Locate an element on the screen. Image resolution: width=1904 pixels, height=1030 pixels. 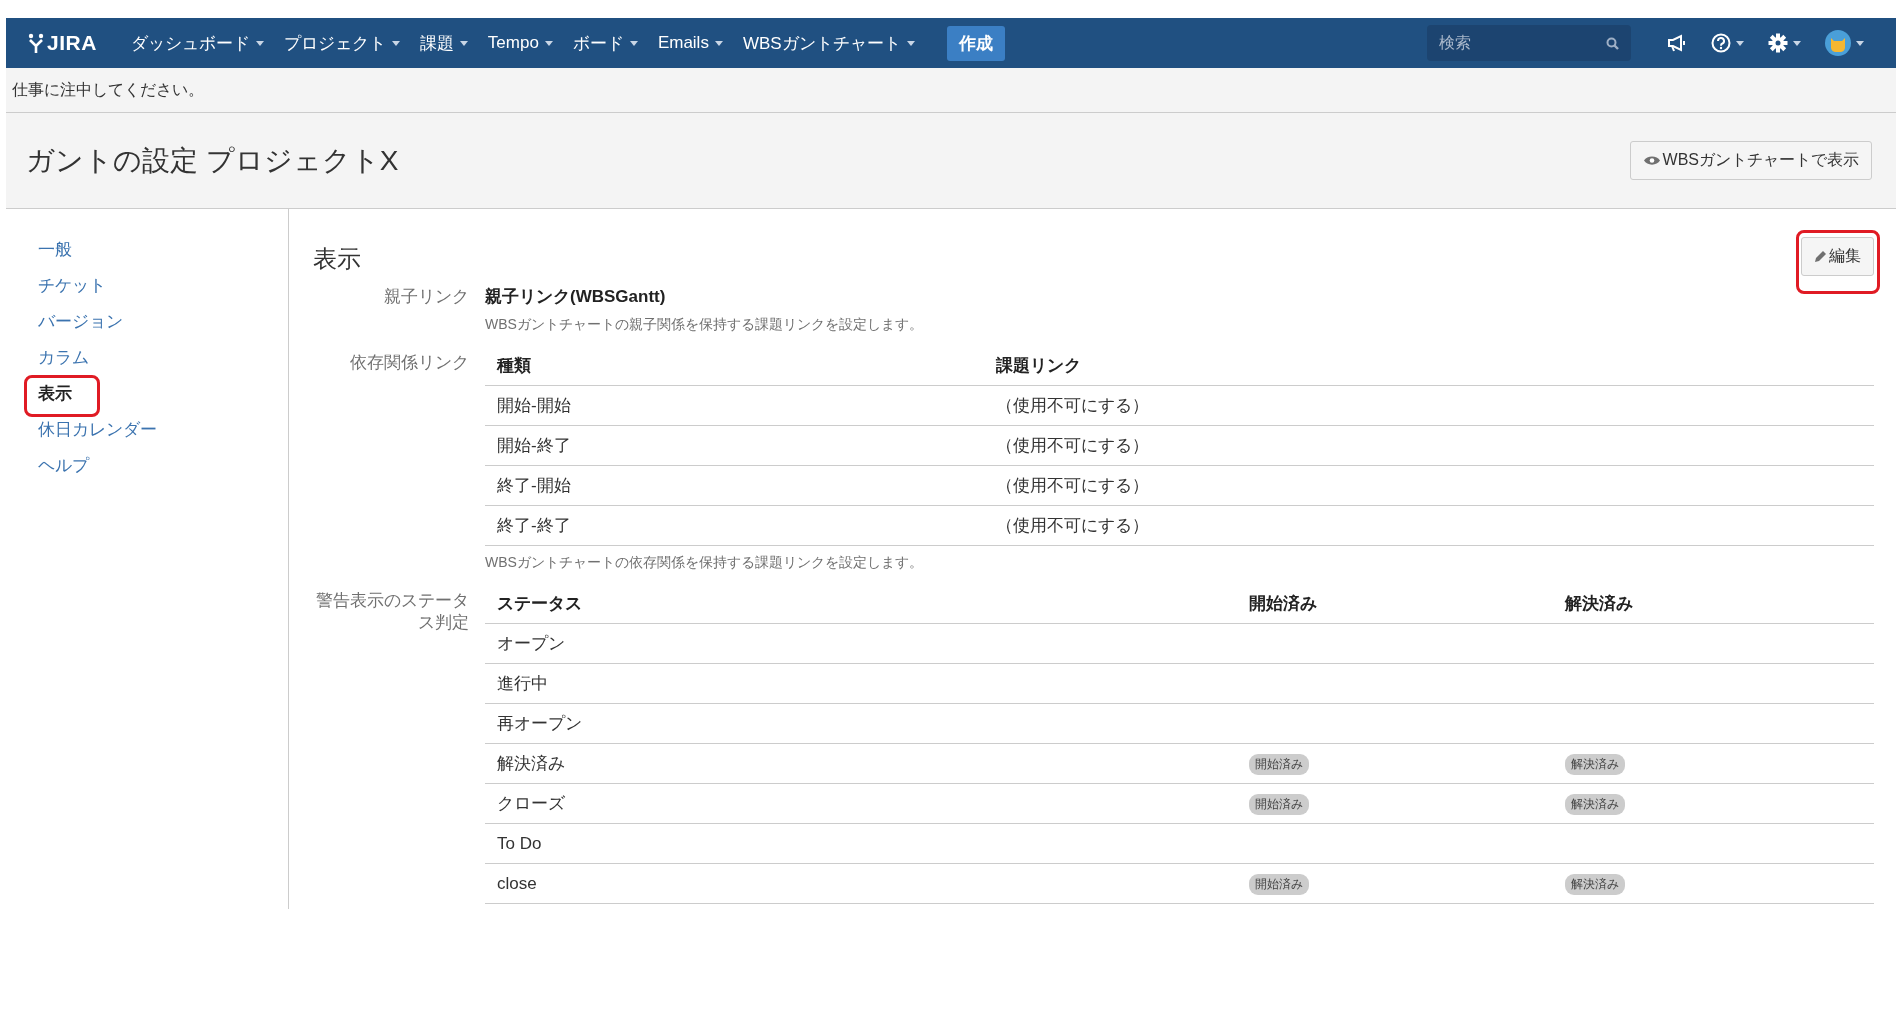
sidebar-item: 表示 is located at coordinates (55, 394).